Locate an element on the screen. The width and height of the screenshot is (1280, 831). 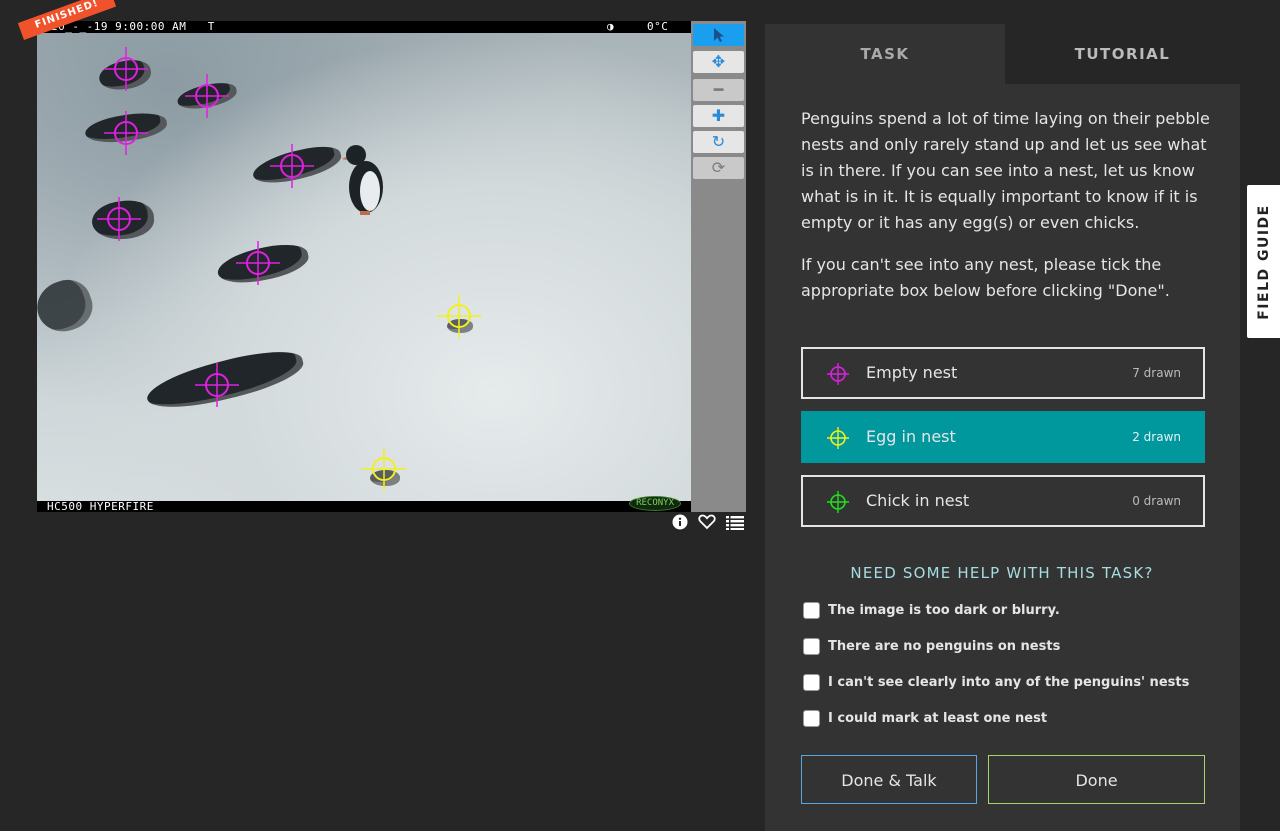
field-guide-label: FIELD GUIDE is located at coordinates (1263, 261).